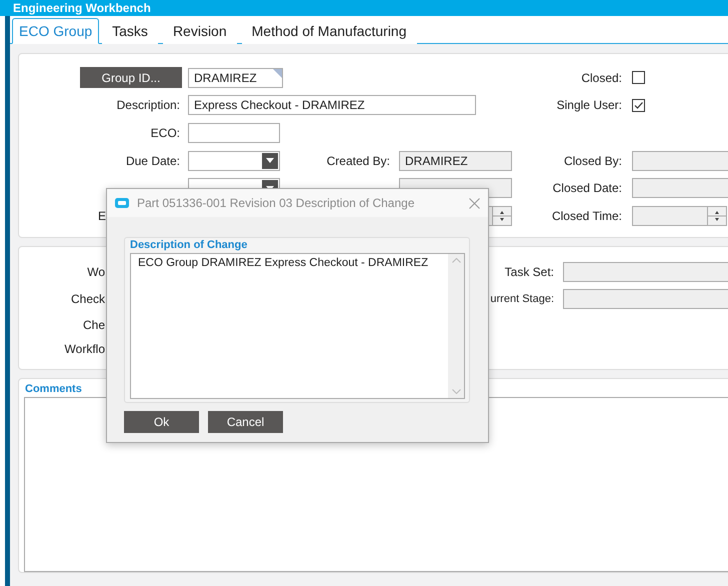 This screenshot has width=728, height=586. I want to click on field-label: urrent Stage:, so click(522, 298).